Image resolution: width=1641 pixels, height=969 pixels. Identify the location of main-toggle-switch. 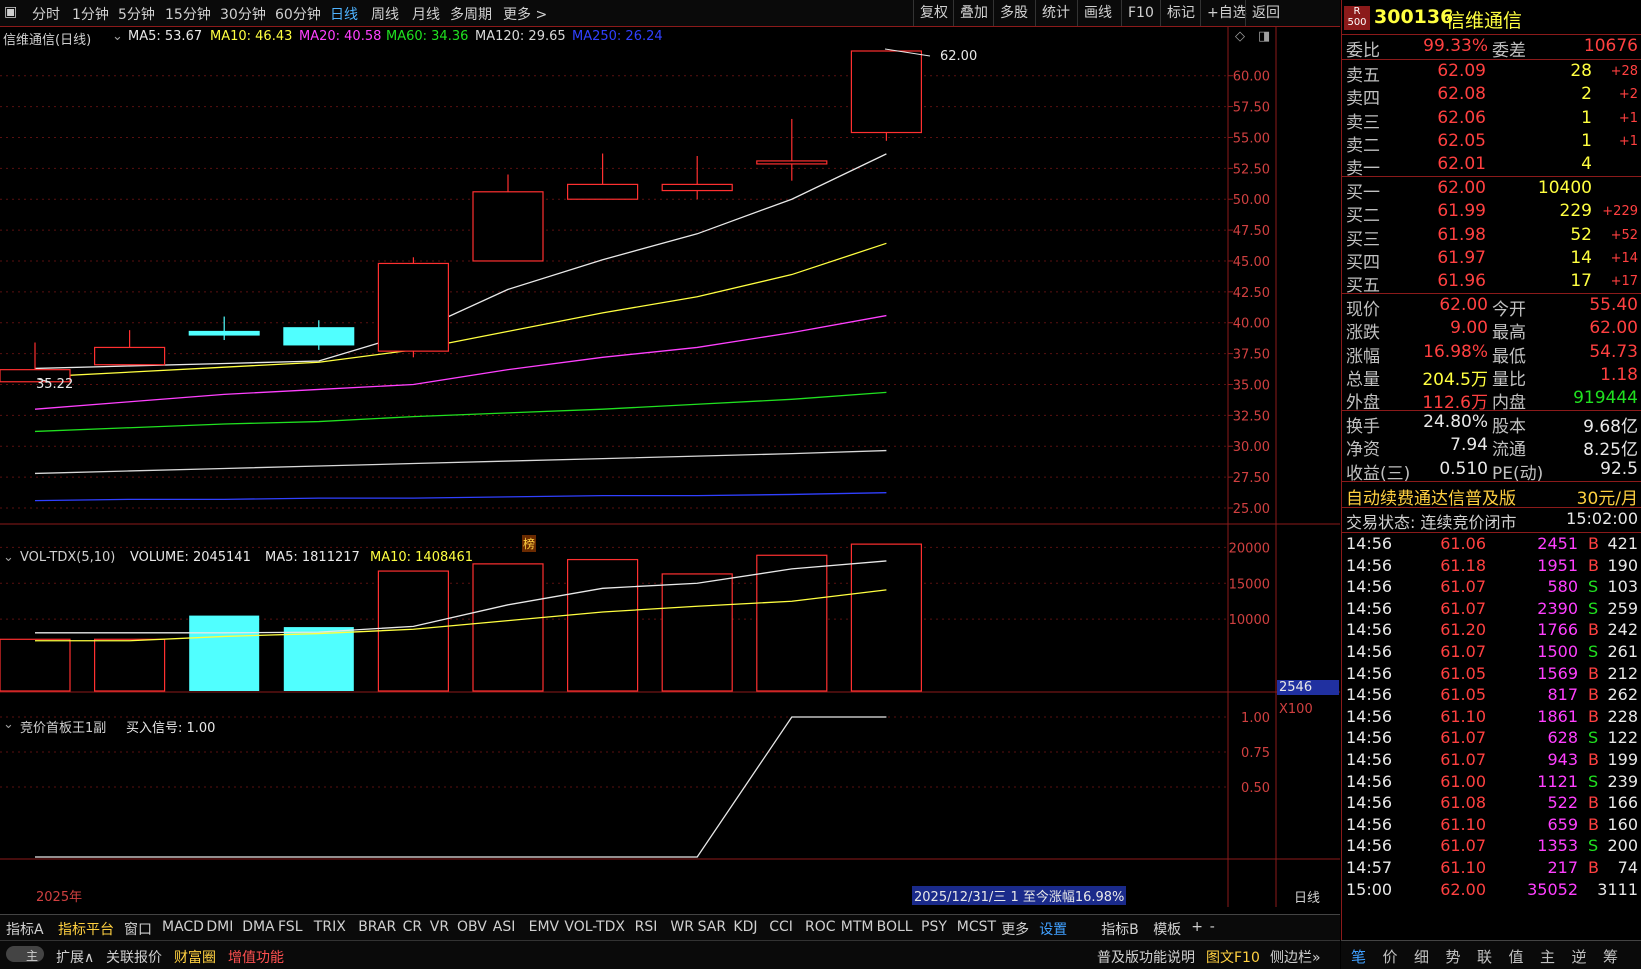
(25, 954).